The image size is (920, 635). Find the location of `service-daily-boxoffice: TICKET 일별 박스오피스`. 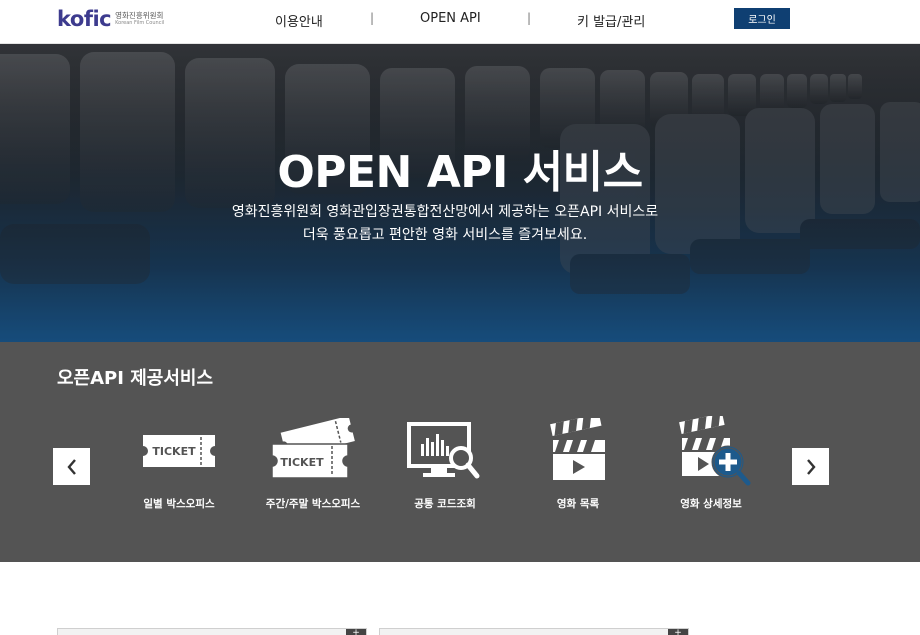

service-daily-boxoffice: TICKET 일별 박스오피스 is located at coordinates (179, 466).